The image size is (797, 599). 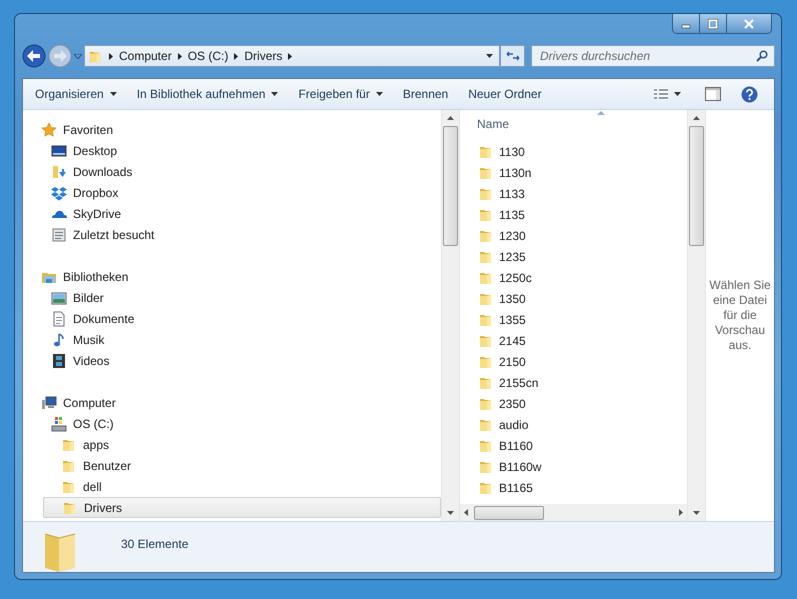 I want to click on preview-message: Wählen Sie eine Datei für die Vorschau aus., so click(x=740, y=315).